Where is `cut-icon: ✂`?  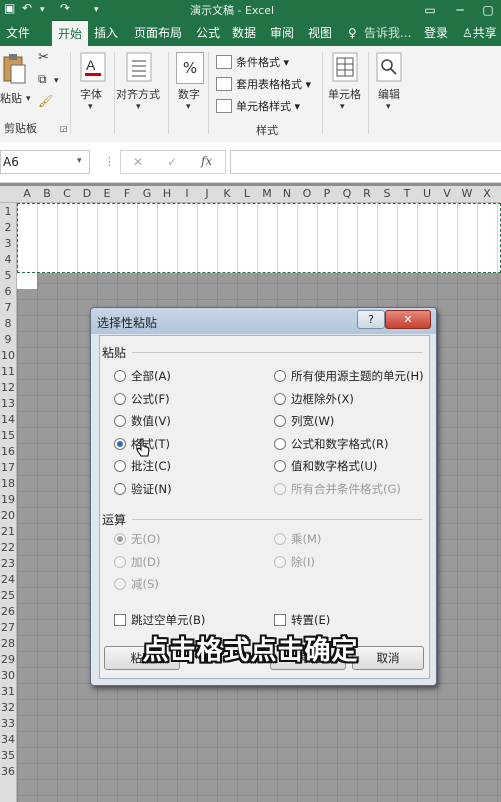
cut-icon: ✂ is located at coordinates (43, 57).